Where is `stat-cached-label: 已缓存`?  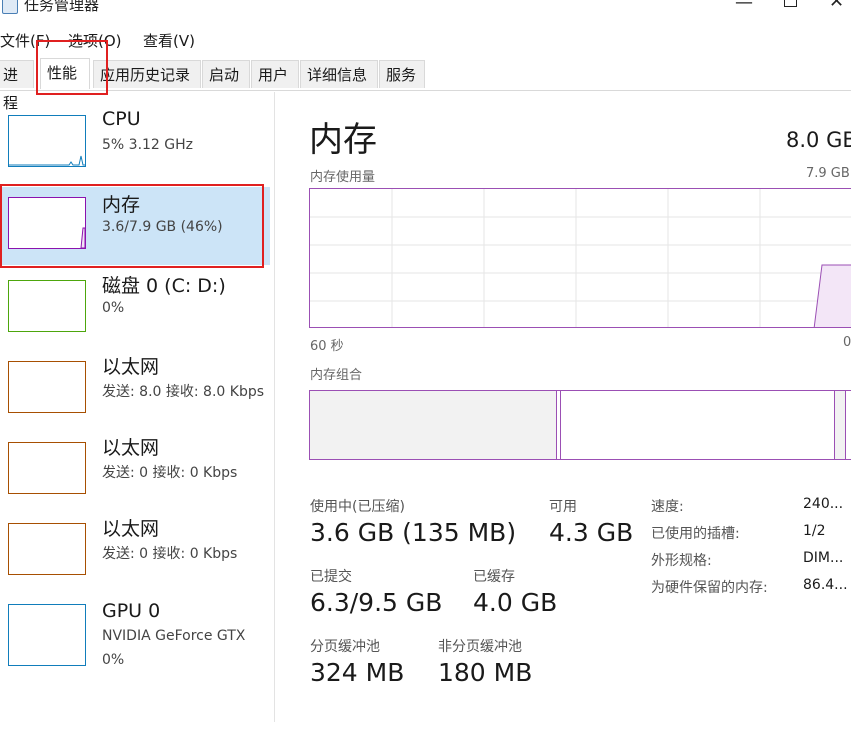
stat-cached-label: 已缓存 is located at coordinates (494, 577).